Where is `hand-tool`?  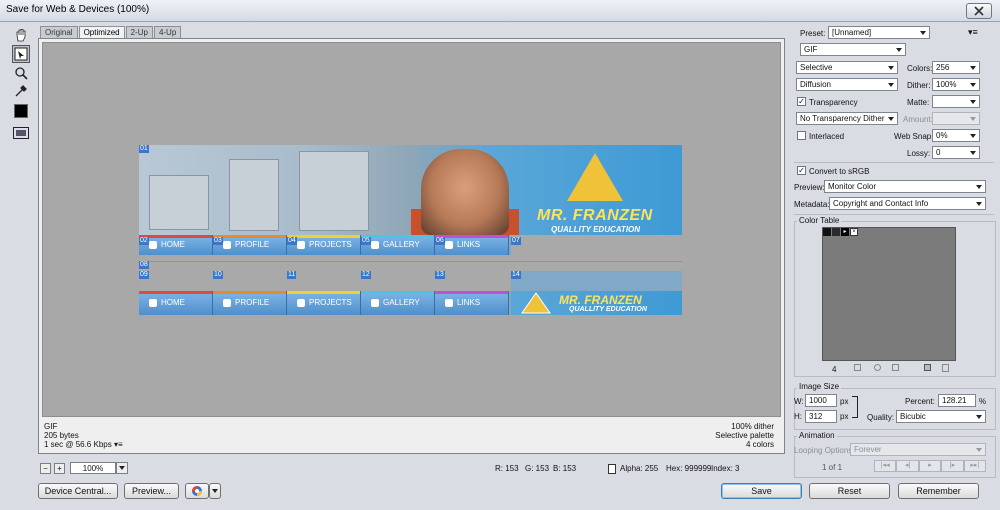 hand-tool is located at coordinates (21, 35).